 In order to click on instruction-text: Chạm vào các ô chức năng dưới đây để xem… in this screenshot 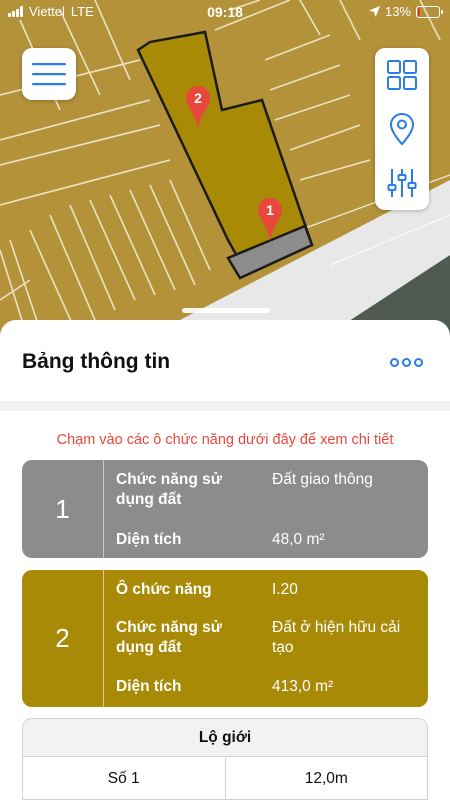, I will do `click(225, 440)`.